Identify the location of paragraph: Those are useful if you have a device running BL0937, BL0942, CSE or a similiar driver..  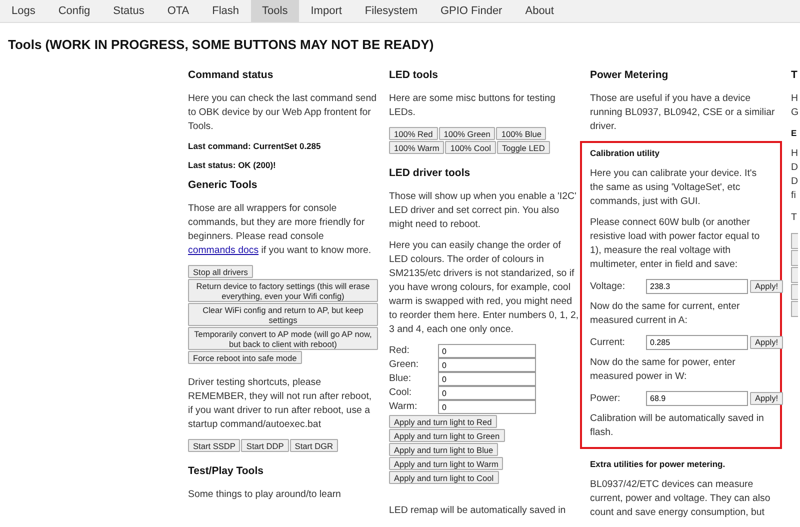
(683, 113).